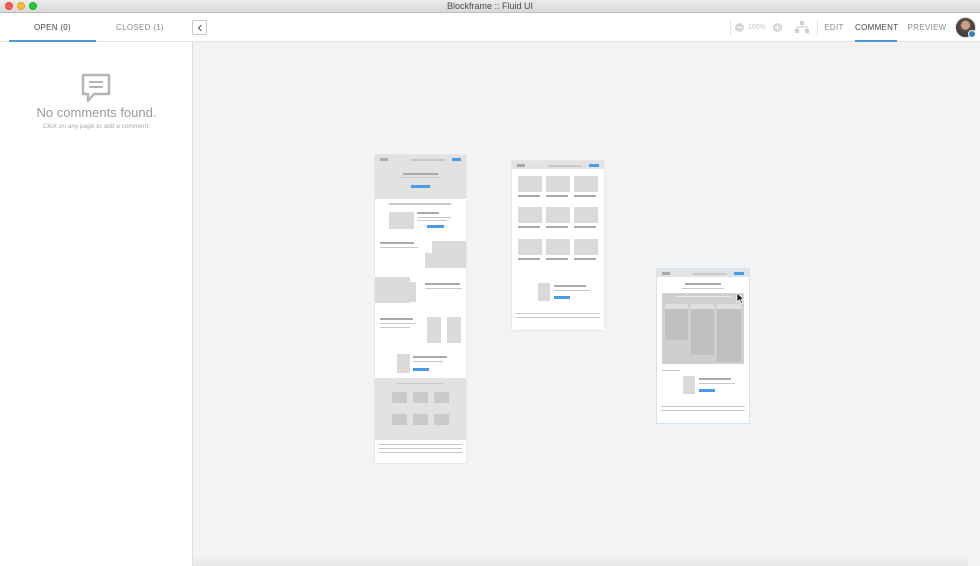 The width and height of the screenshot is (980, 566). Describe the element at coordinates (420, 204) in the screenshot. I see `wireframe-tabs` at that location.